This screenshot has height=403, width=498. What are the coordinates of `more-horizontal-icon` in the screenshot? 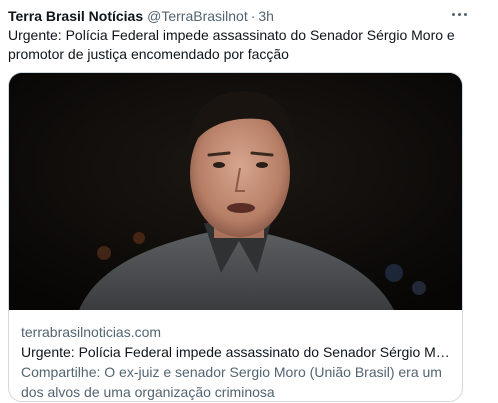 It's located at (459, 14).